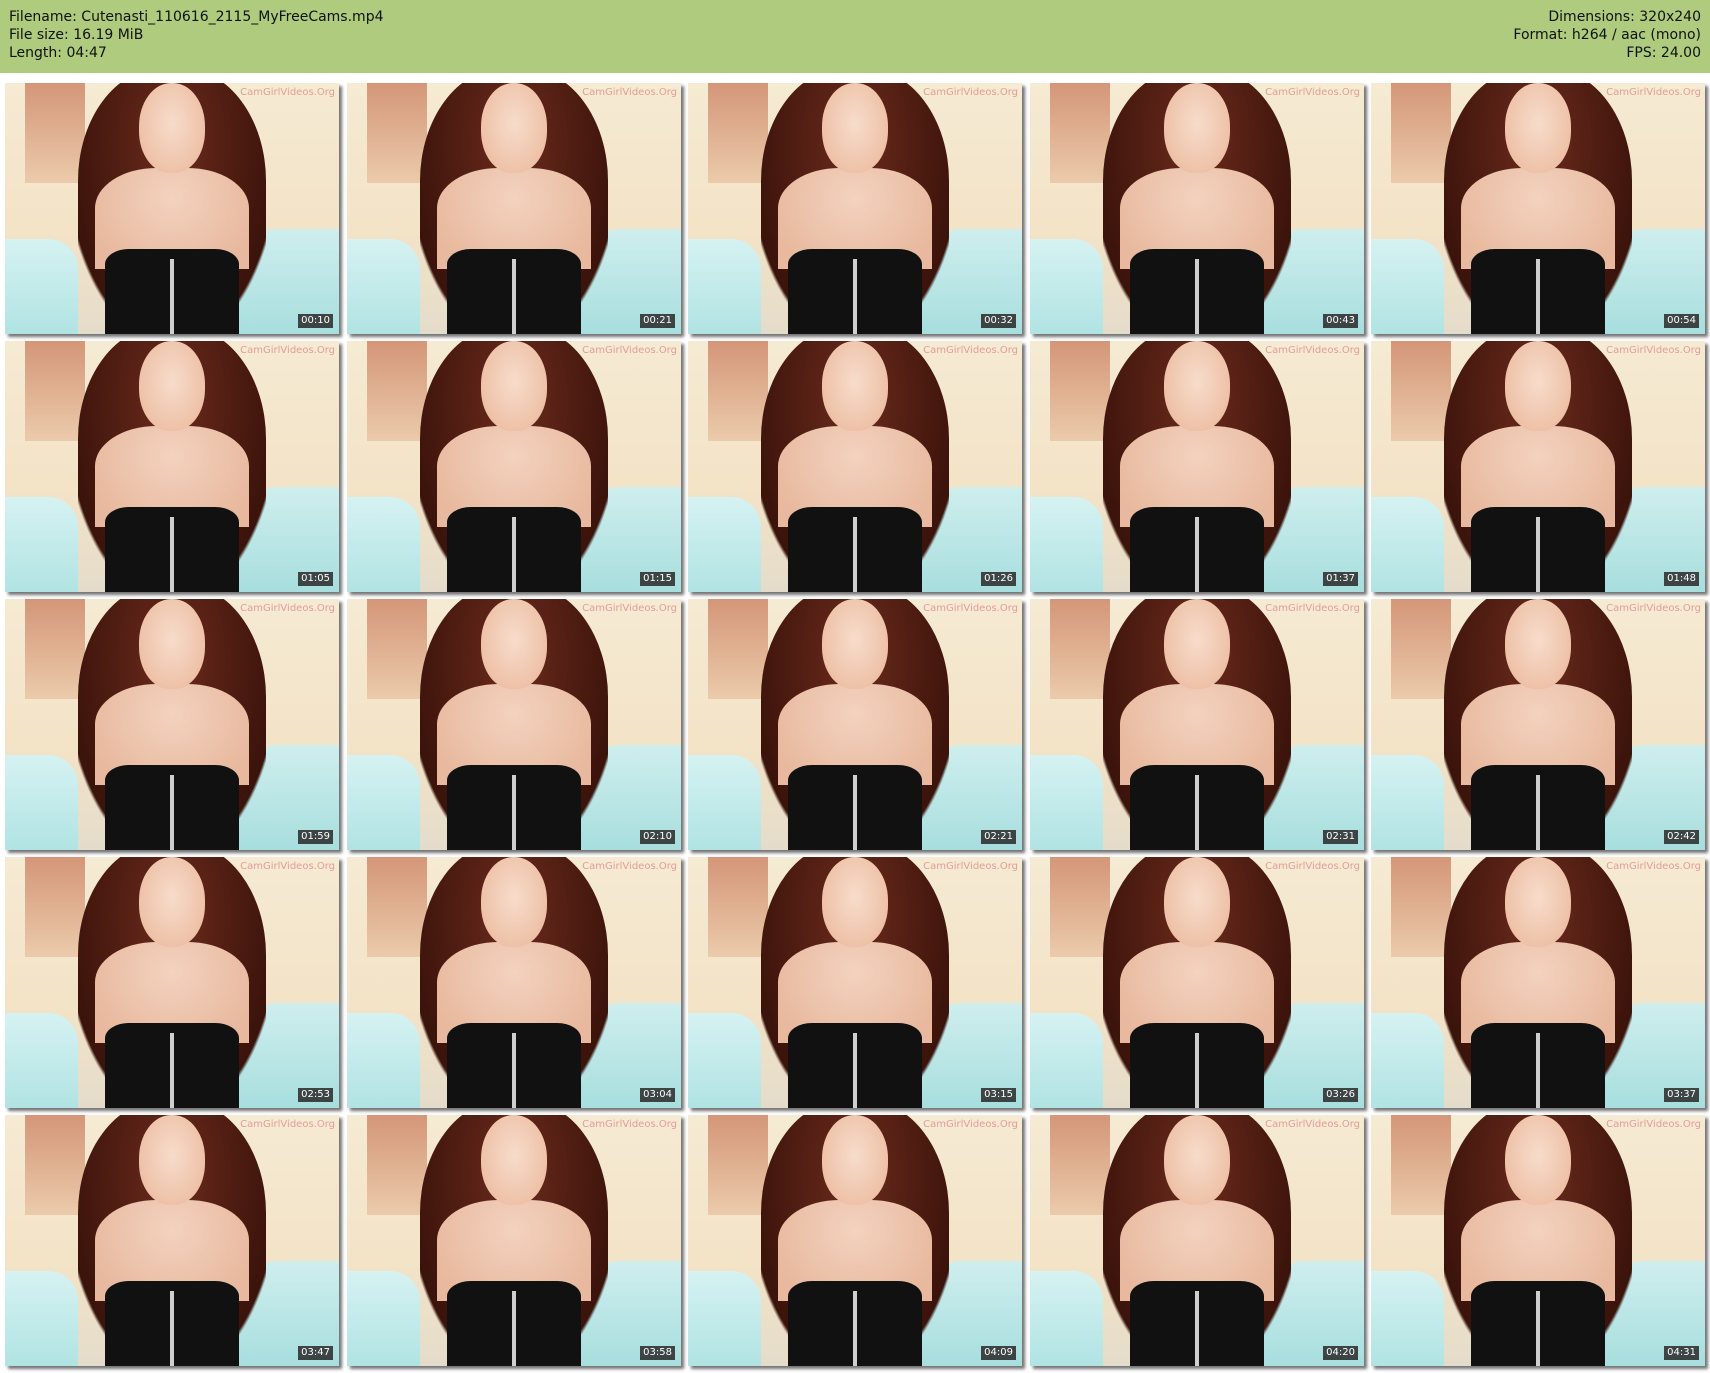 The image size is (1710, 1373). Describe the element at coordinates (315, 1095) in the screenshot. I see `timestamp-label: 02:53` at that location.